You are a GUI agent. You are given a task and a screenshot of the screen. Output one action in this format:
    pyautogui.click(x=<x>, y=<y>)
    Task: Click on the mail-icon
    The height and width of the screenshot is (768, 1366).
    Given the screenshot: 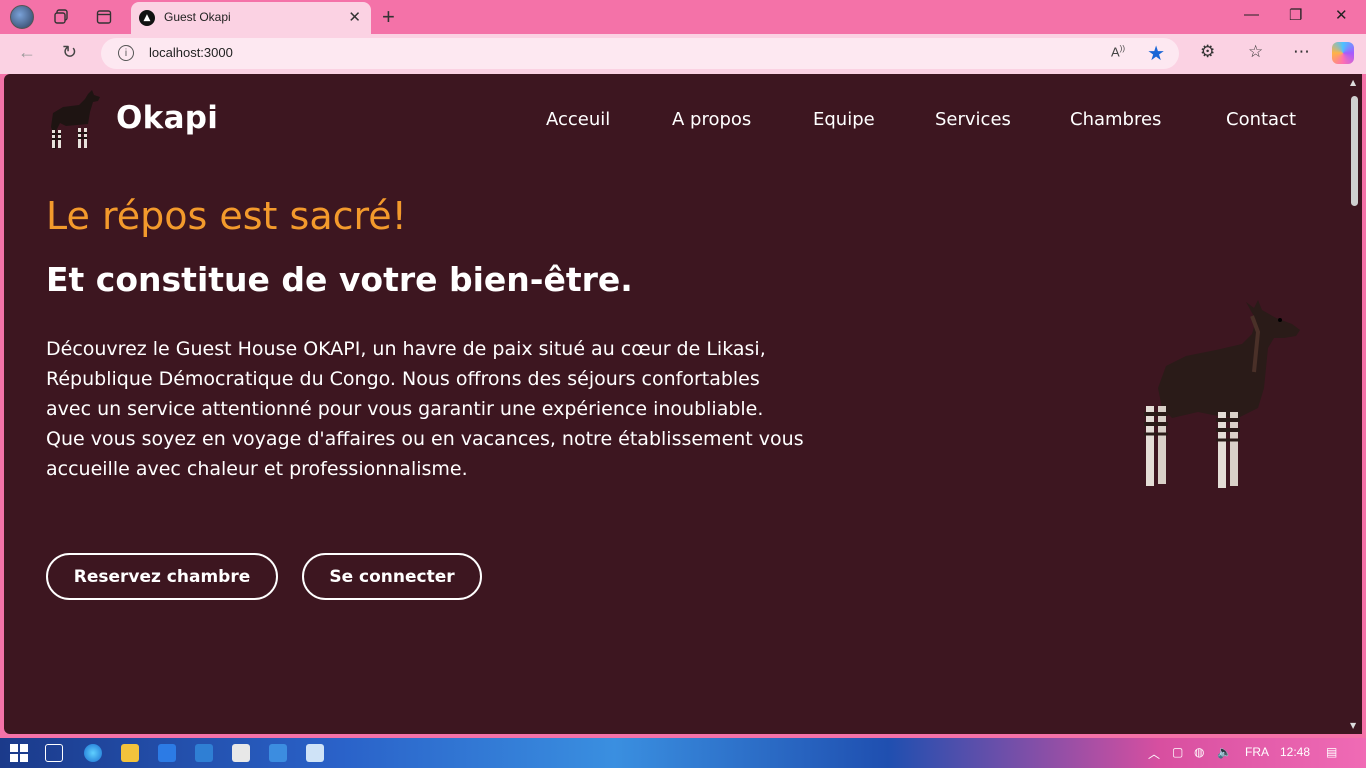 What is the action you would take?
    pyautogui.click(x=167, y=753)
    